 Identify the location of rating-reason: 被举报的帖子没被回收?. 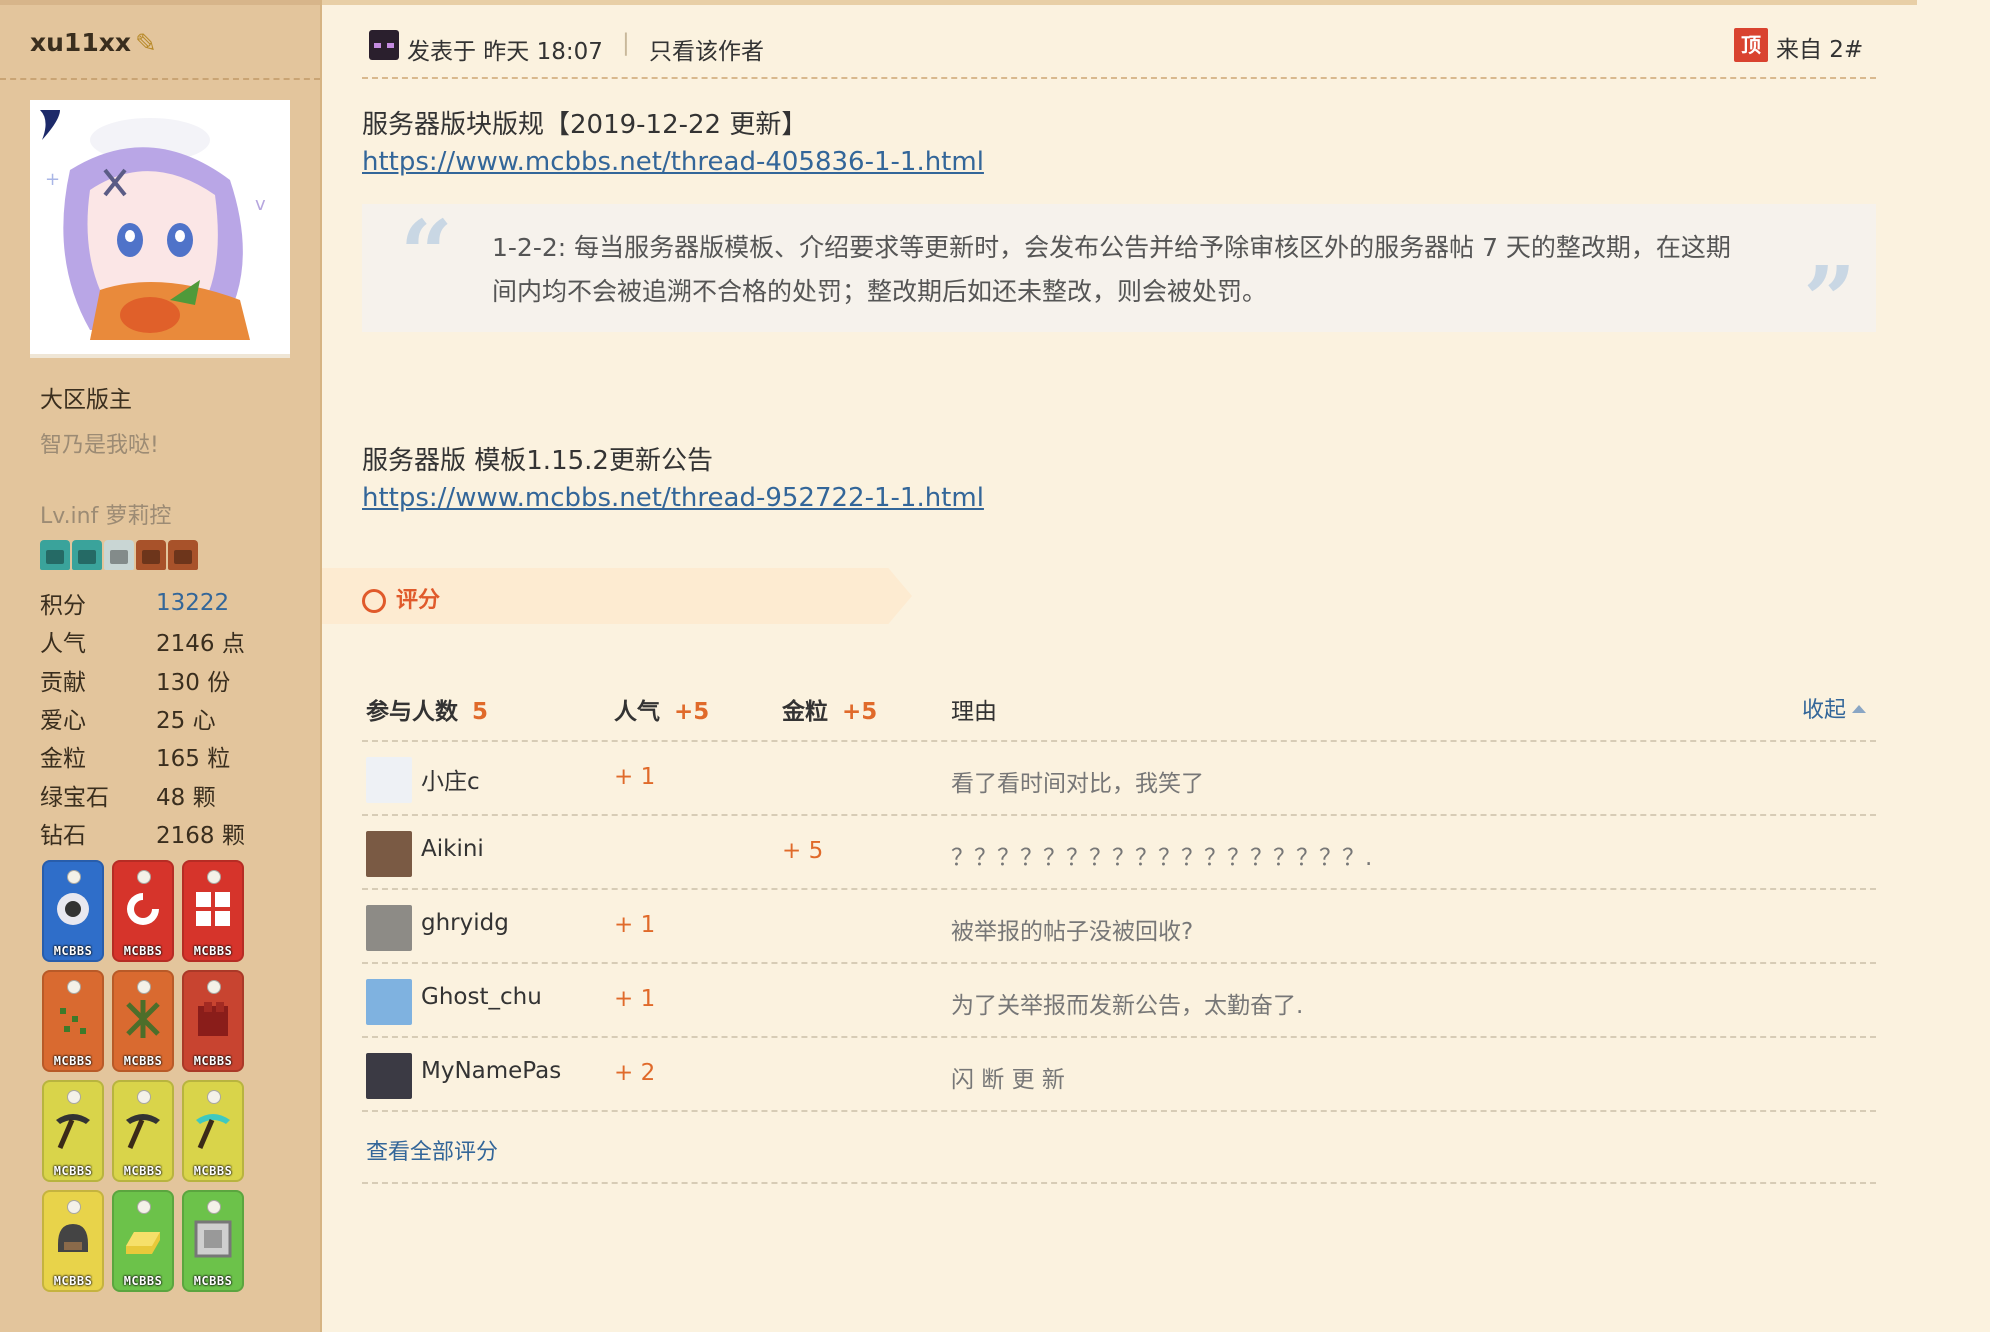
(1072, 932).